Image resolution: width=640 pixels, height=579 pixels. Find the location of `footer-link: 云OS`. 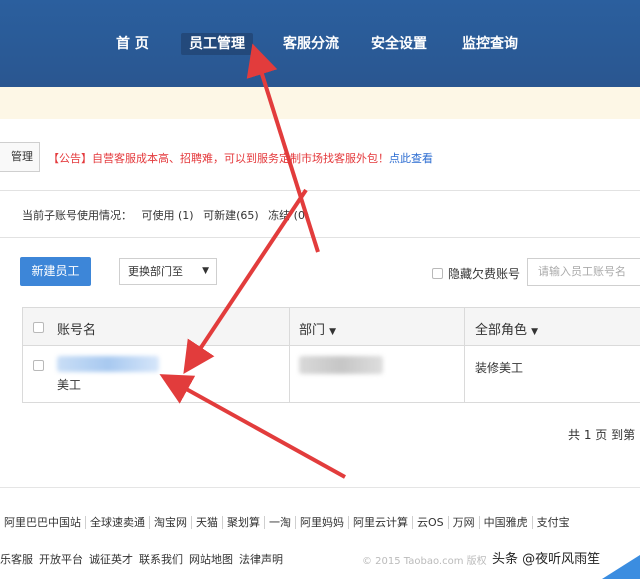

footer-link: 云OS is located at coordinates (431, 522).